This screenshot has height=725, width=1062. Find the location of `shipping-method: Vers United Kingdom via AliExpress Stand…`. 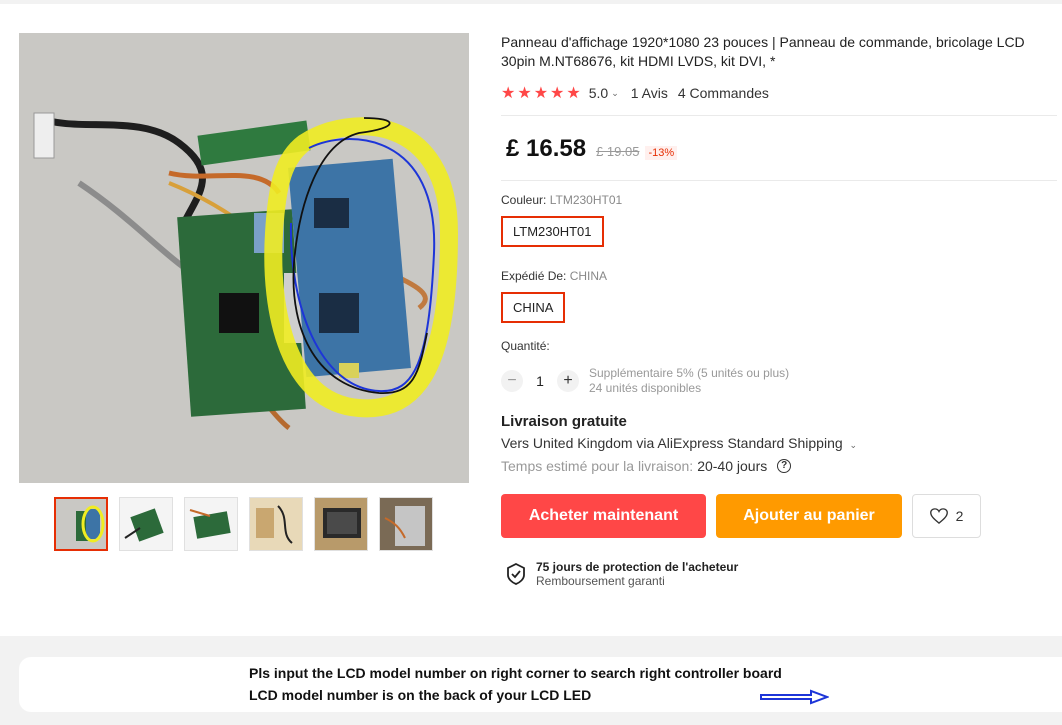

shipping-method: Vers United Kingdom via AliExpress Stand… is located at coordinates (779, 443).